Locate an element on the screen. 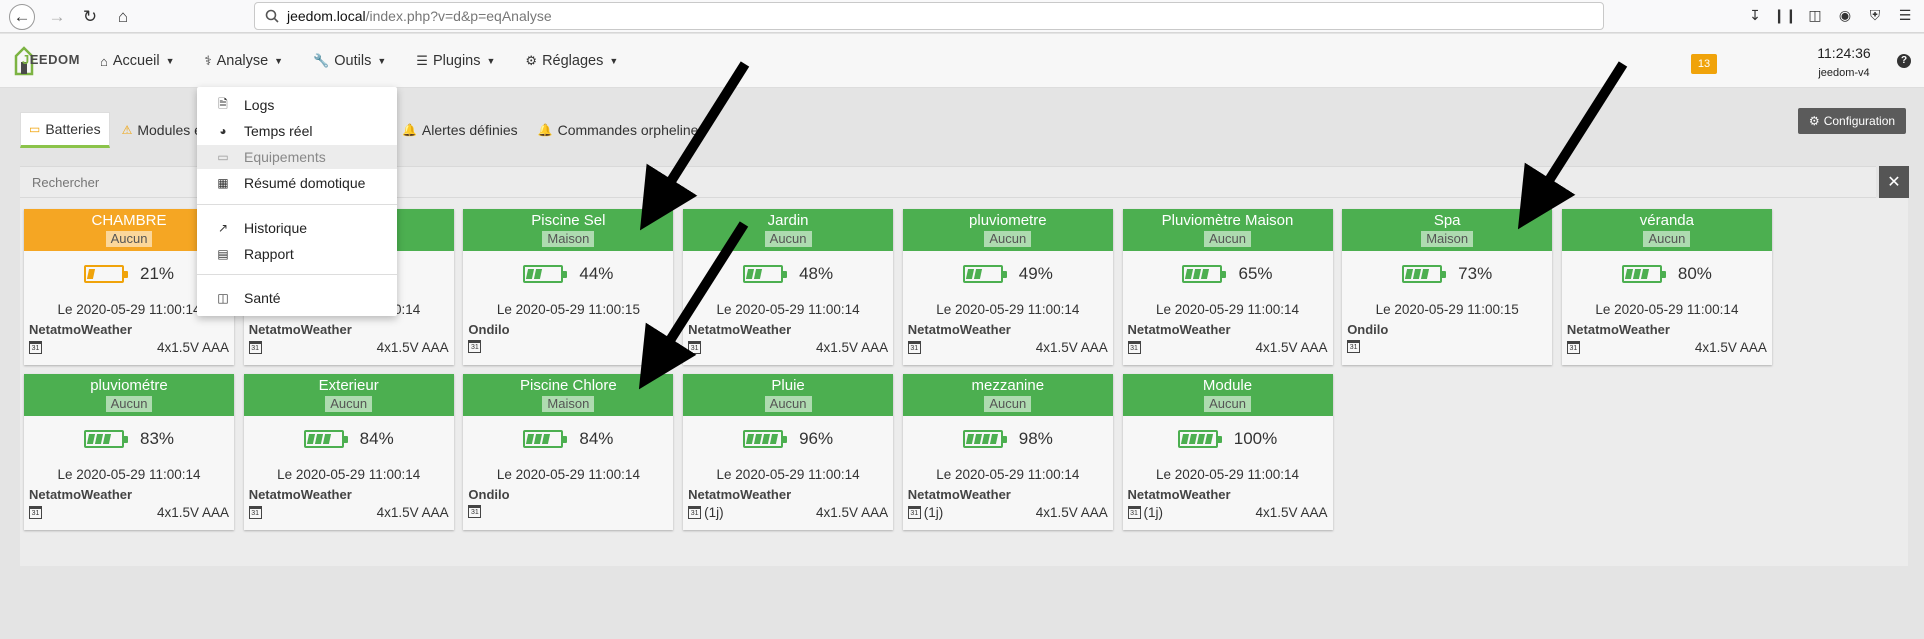 The image size is (1924, 639). menu-outils: 🔧 Outils ▼ is located at coordinates (349, 61).